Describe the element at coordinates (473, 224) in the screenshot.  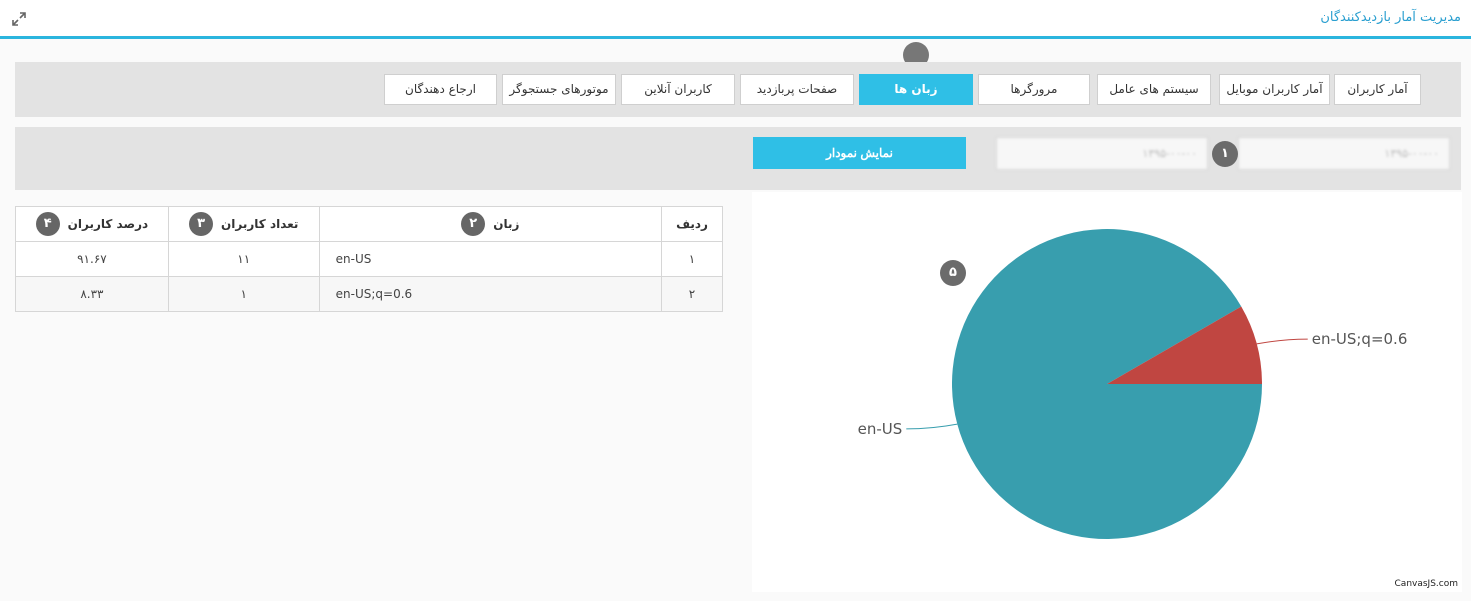
I see `marker-2: ۲` at that location.